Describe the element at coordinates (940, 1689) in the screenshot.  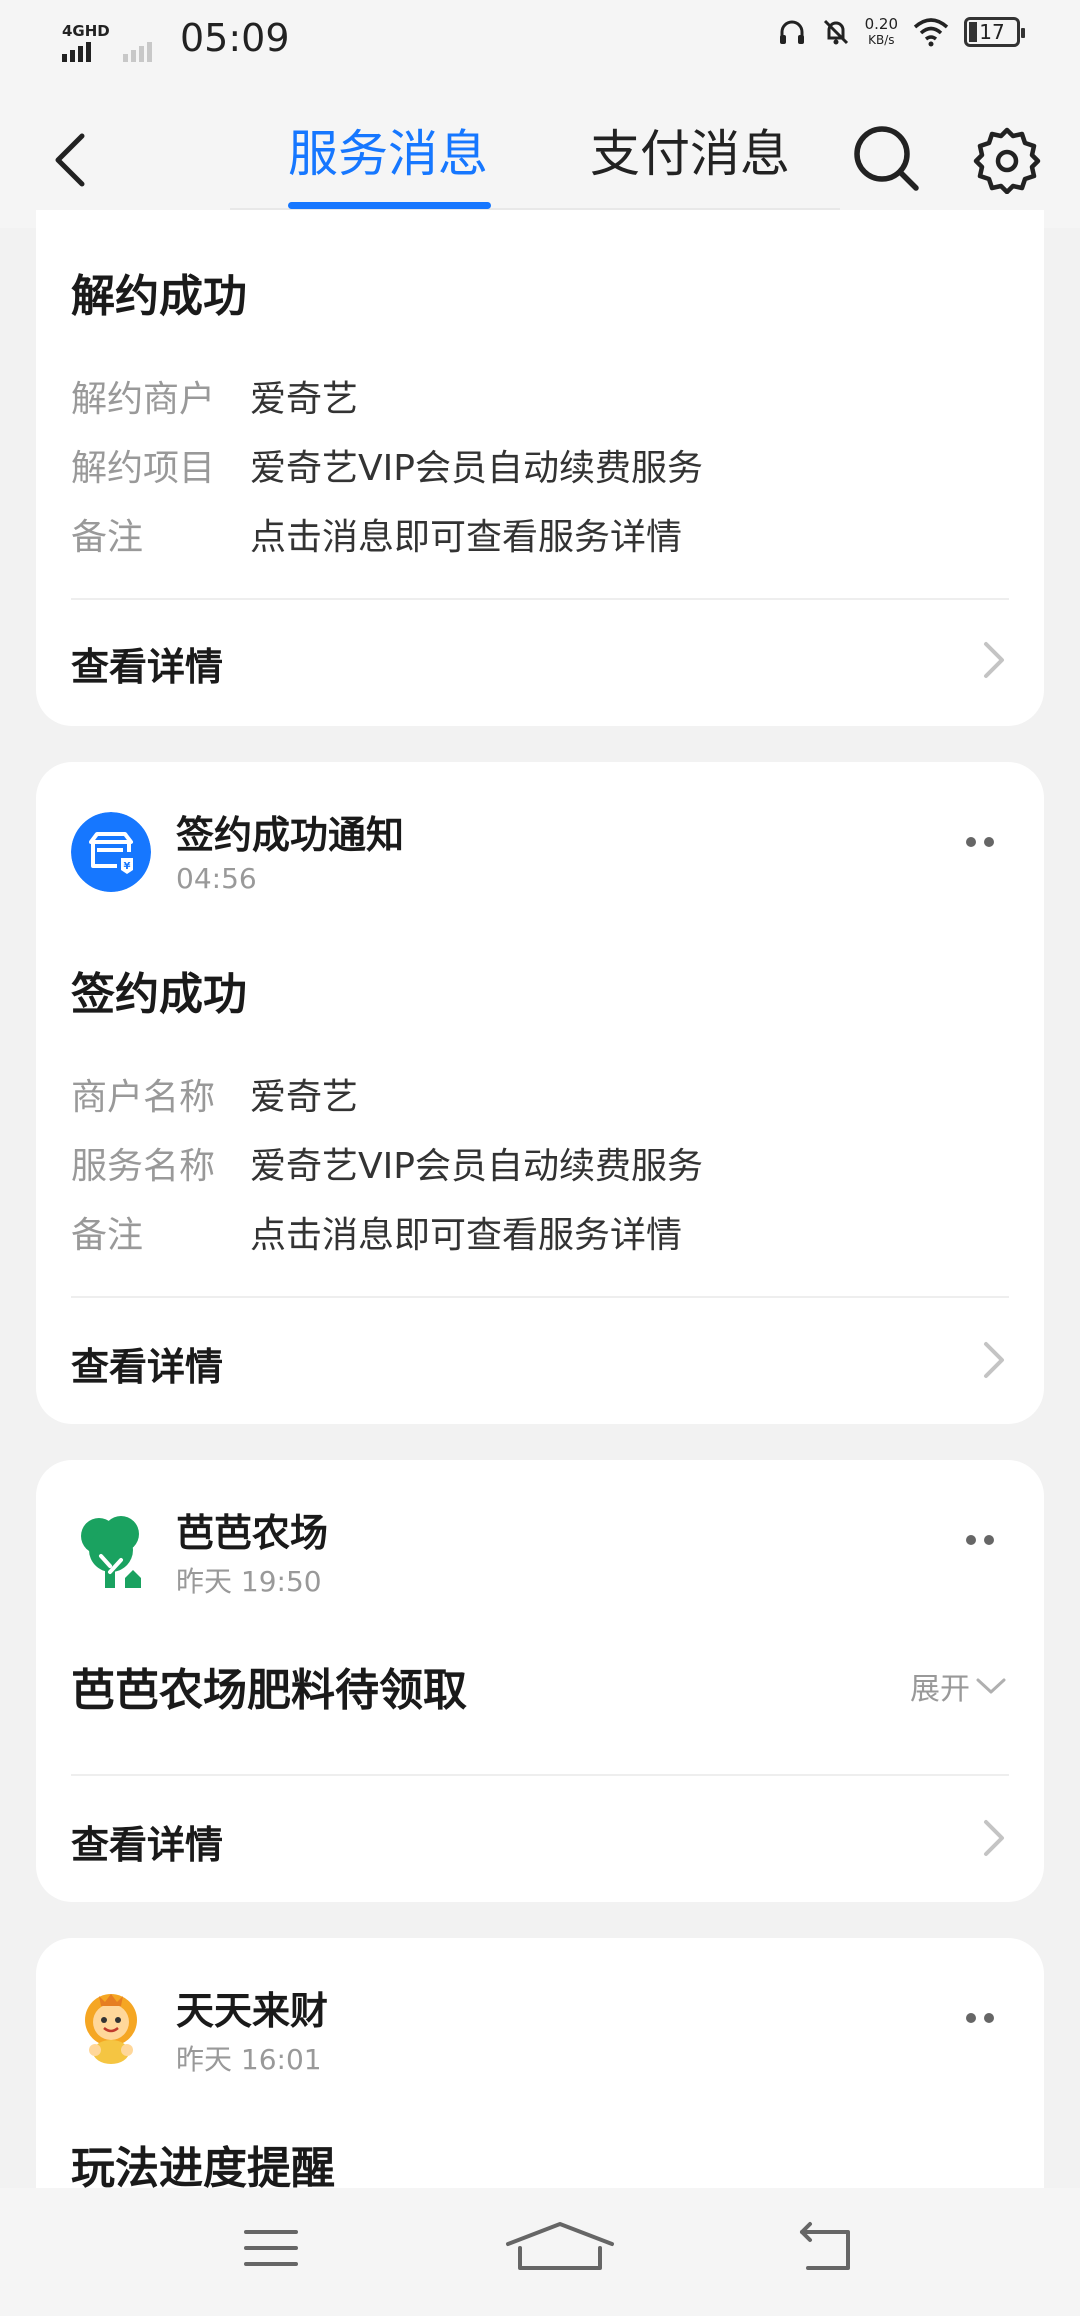
I see `expand-label: 展开` at that location.